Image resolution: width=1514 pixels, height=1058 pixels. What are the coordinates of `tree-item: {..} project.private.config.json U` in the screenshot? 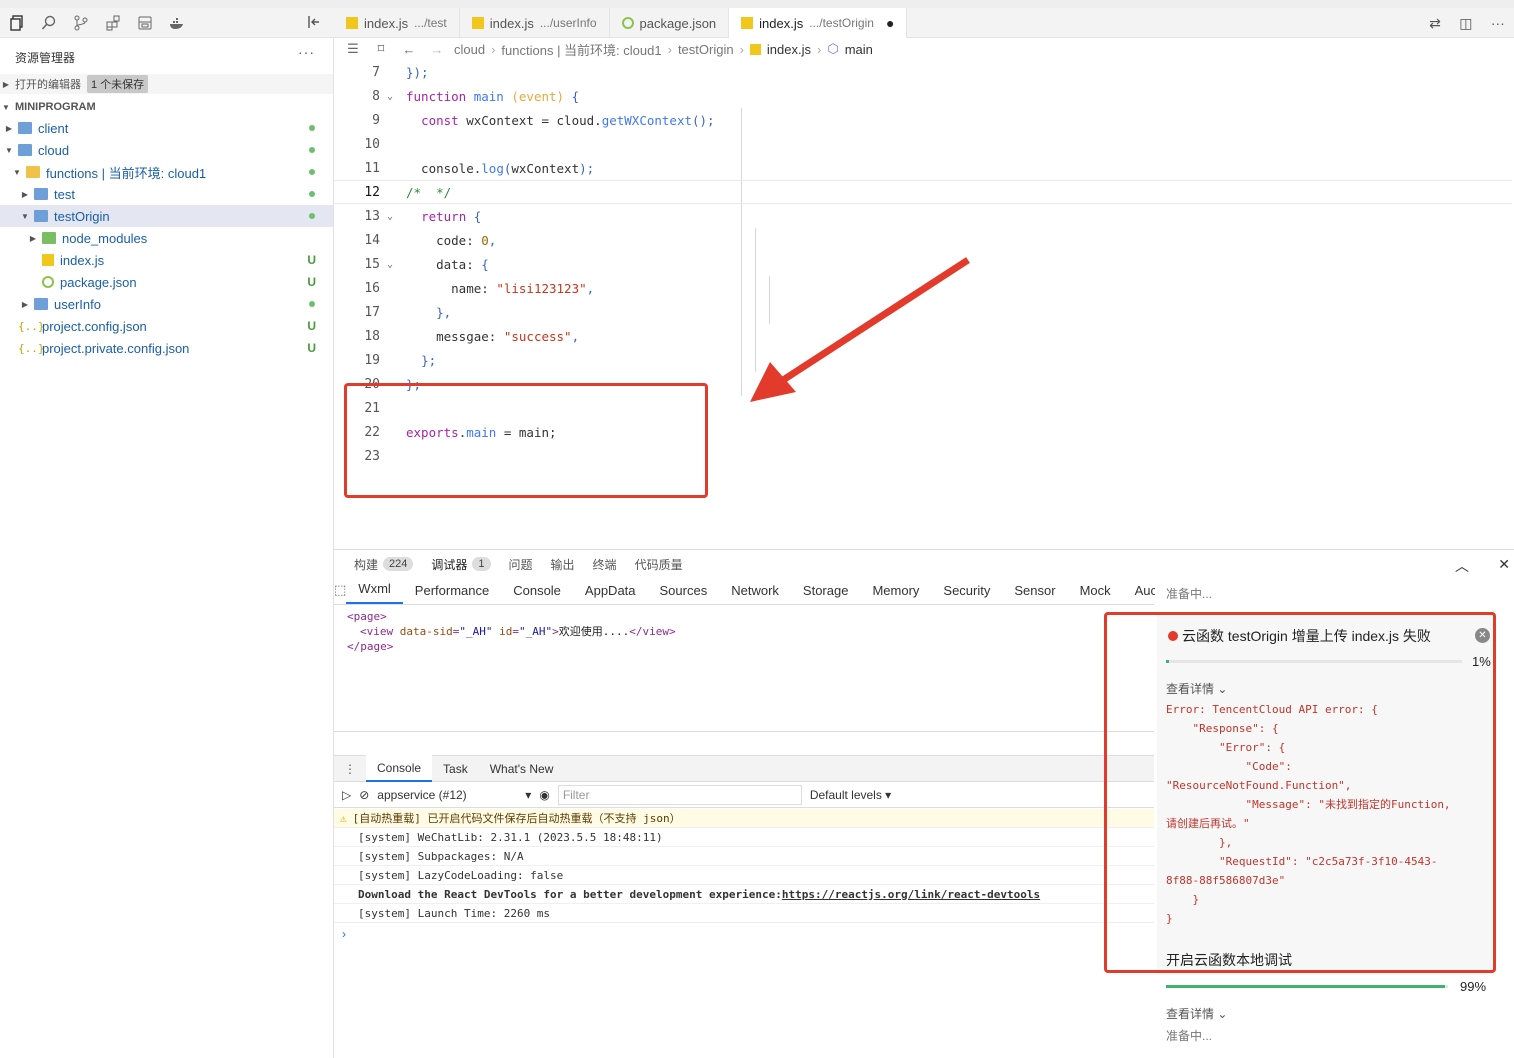 It's located at (166, 348).